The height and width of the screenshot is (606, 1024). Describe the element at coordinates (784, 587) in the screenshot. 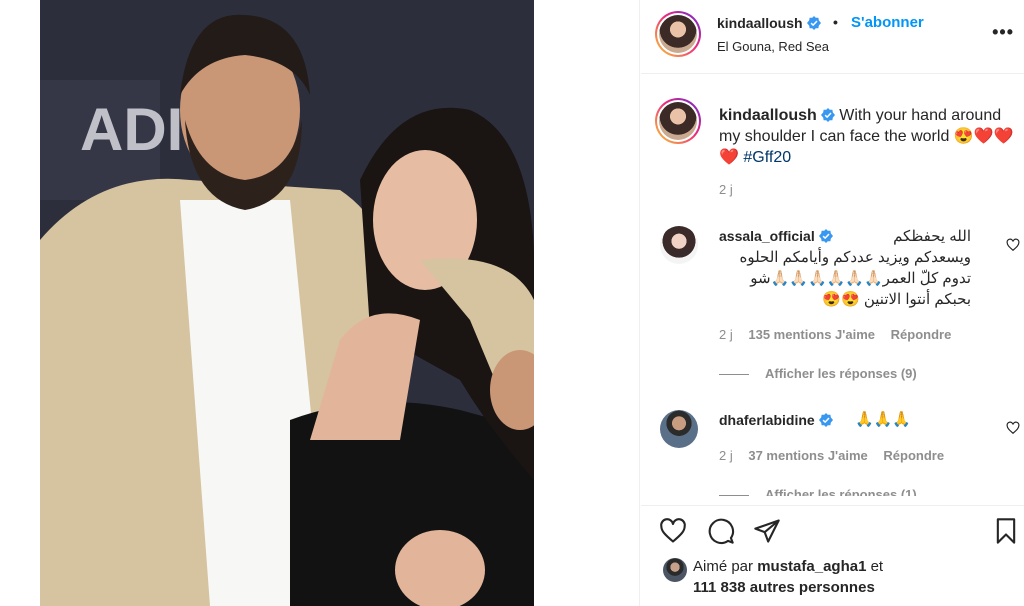

I see `likes-others-link: 111 838 autres personnes` at that location.